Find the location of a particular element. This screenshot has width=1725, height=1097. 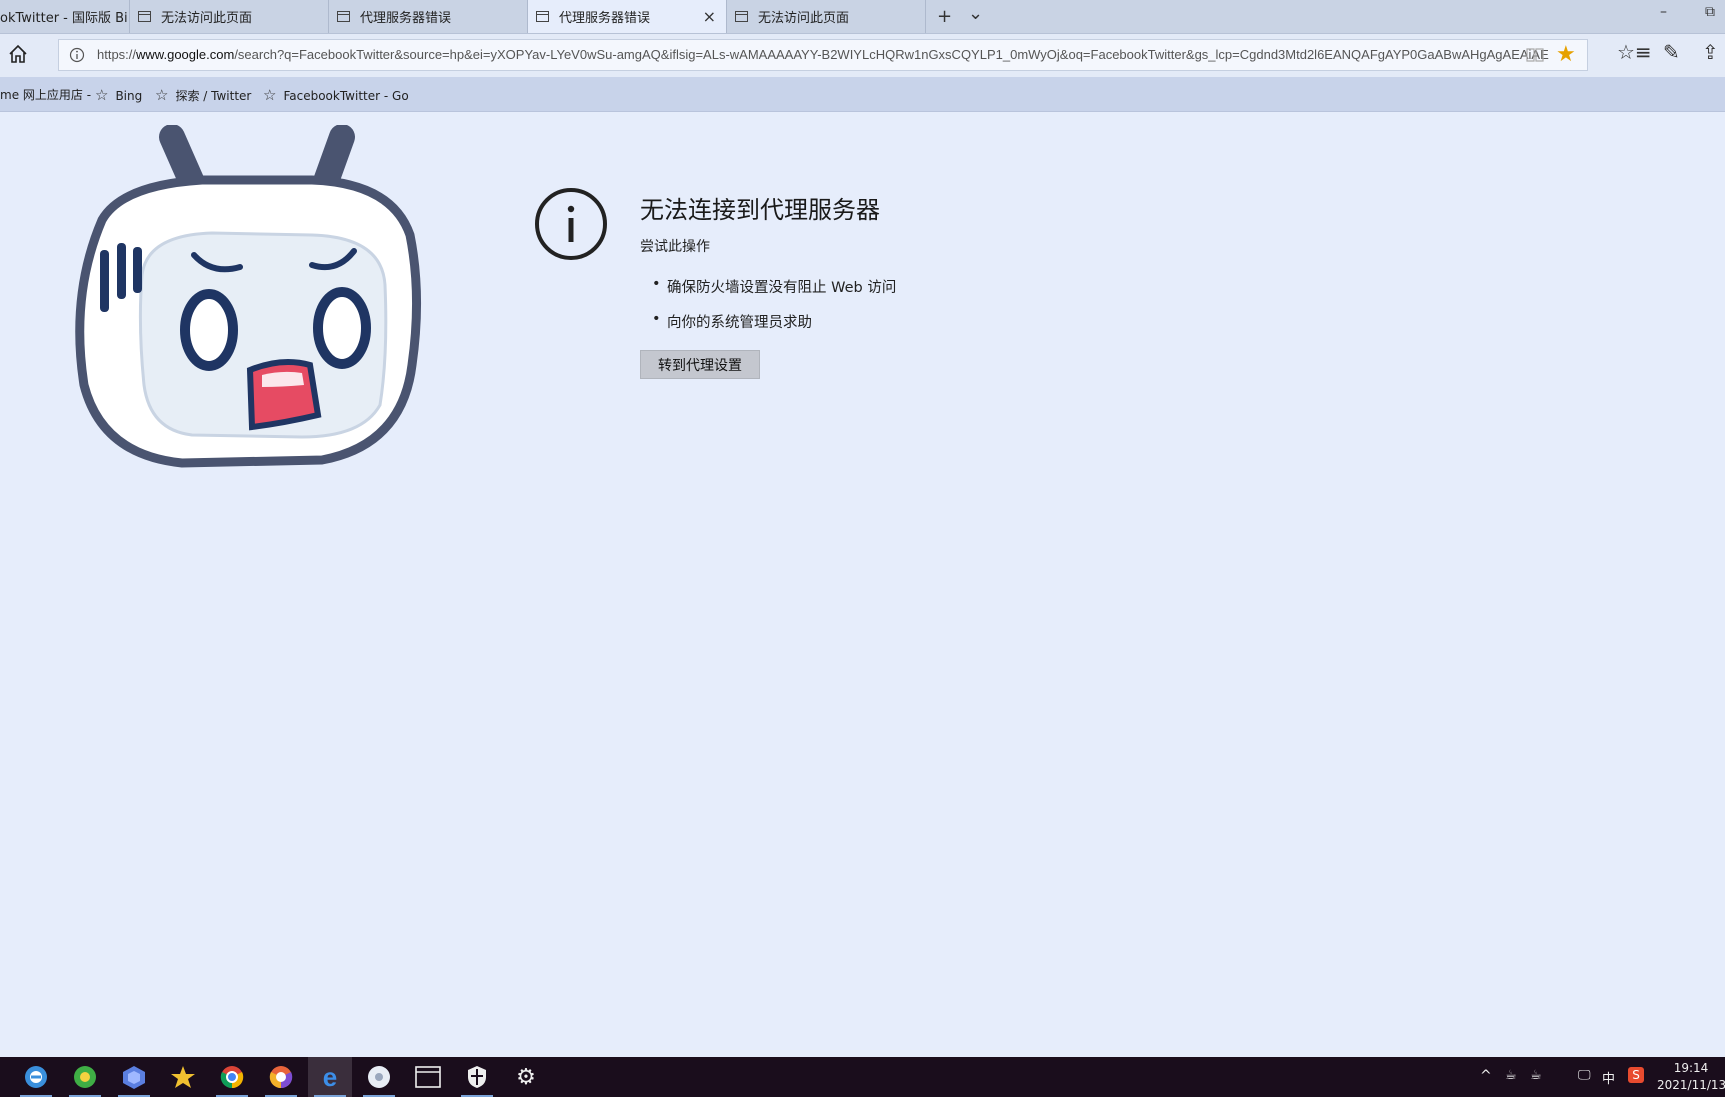

suggestion-list: 确保防火墙设置没有阻止 Web 访问 向你的系统管理员求助 is located at coordinates (774, 311).